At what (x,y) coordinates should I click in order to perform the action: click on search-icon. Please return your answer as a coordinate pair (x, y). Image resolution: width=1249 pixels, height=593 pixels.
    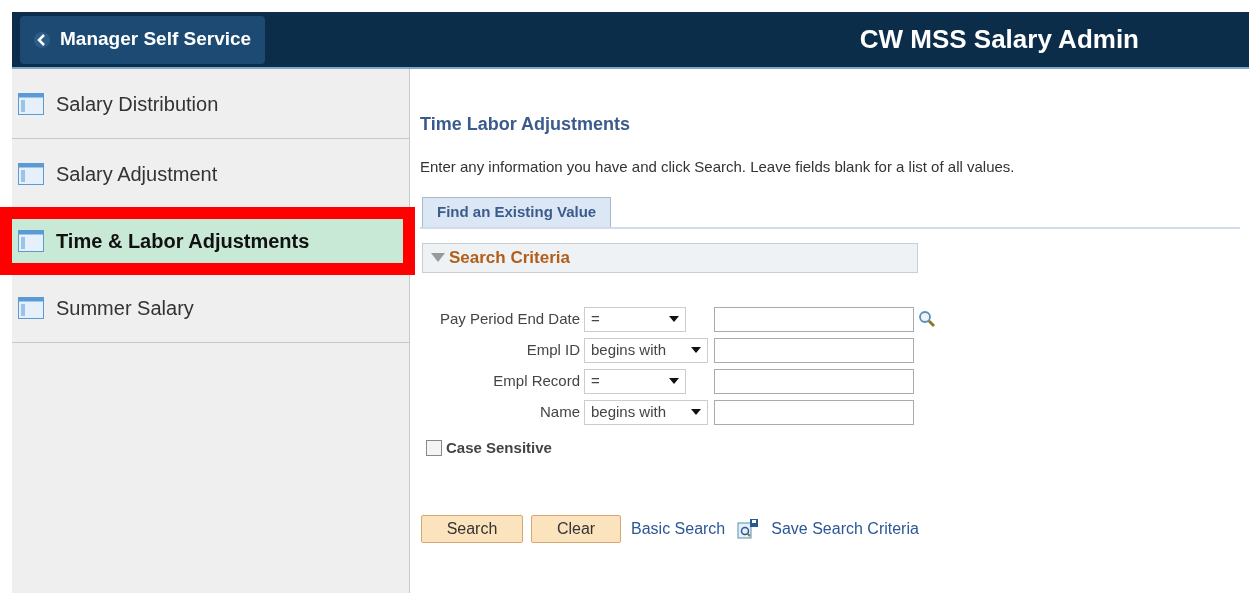
    Looking at the image, I should click on (927, 319).